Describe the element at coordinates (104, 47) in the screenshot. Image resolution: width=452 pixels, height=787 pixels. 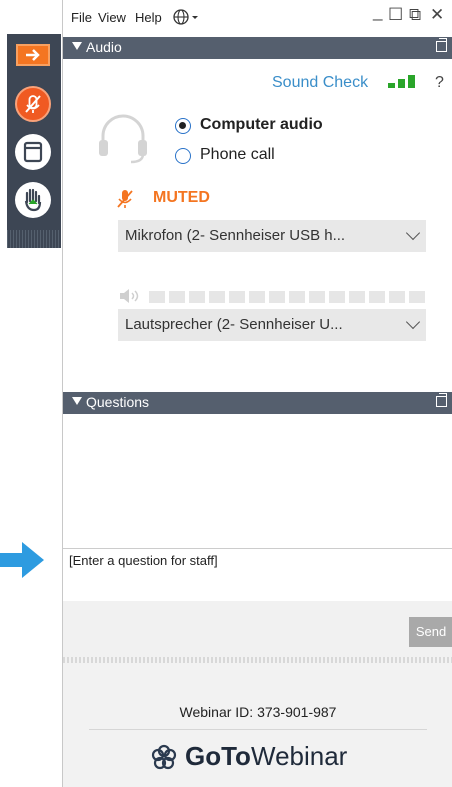
I see `audio-section-title: Audio` at that location.